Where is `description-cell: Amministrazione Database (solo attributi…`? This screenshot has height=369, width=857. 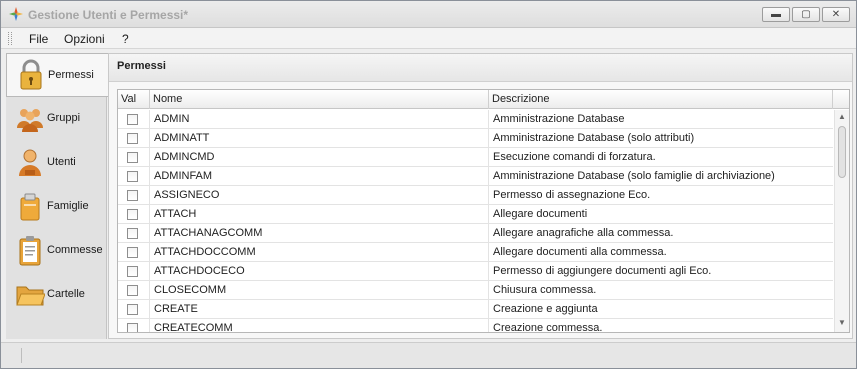 description-cell: Amministrazione Database (solo attributi… is located at coordinates (594, 138).